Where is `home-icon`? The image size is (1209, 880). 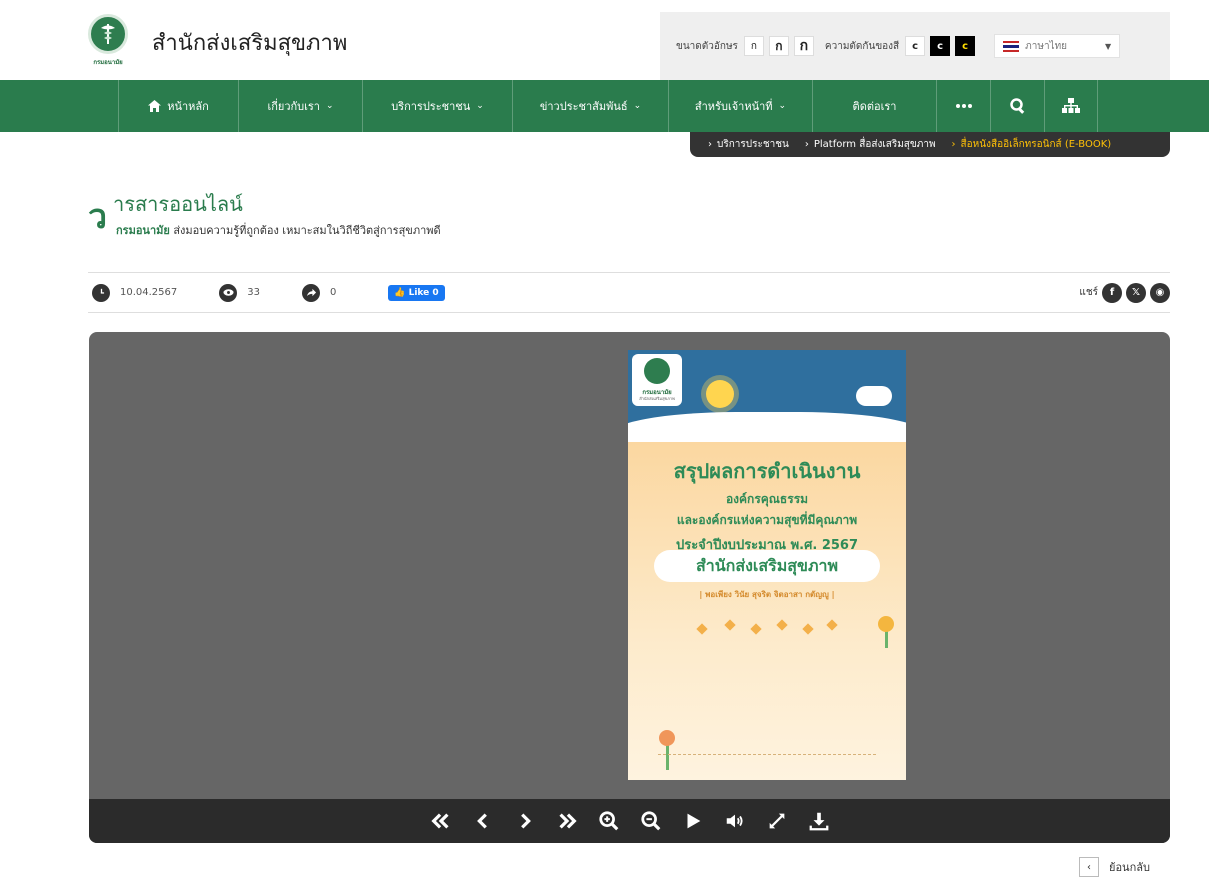
home-icon is located at coordinates (155, 106).